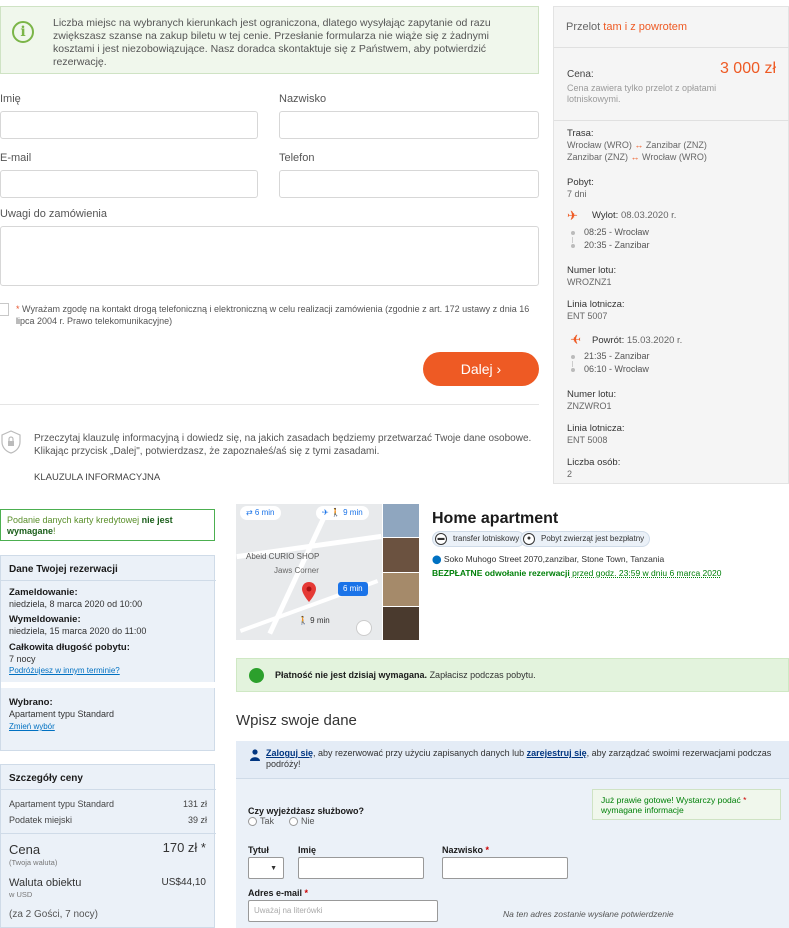 The width and height of the screenshot is (789, 928). What do you see at coordinates (572, 240) in the screenshot?
I see `timeline-line` at bounding box center [572, 240].